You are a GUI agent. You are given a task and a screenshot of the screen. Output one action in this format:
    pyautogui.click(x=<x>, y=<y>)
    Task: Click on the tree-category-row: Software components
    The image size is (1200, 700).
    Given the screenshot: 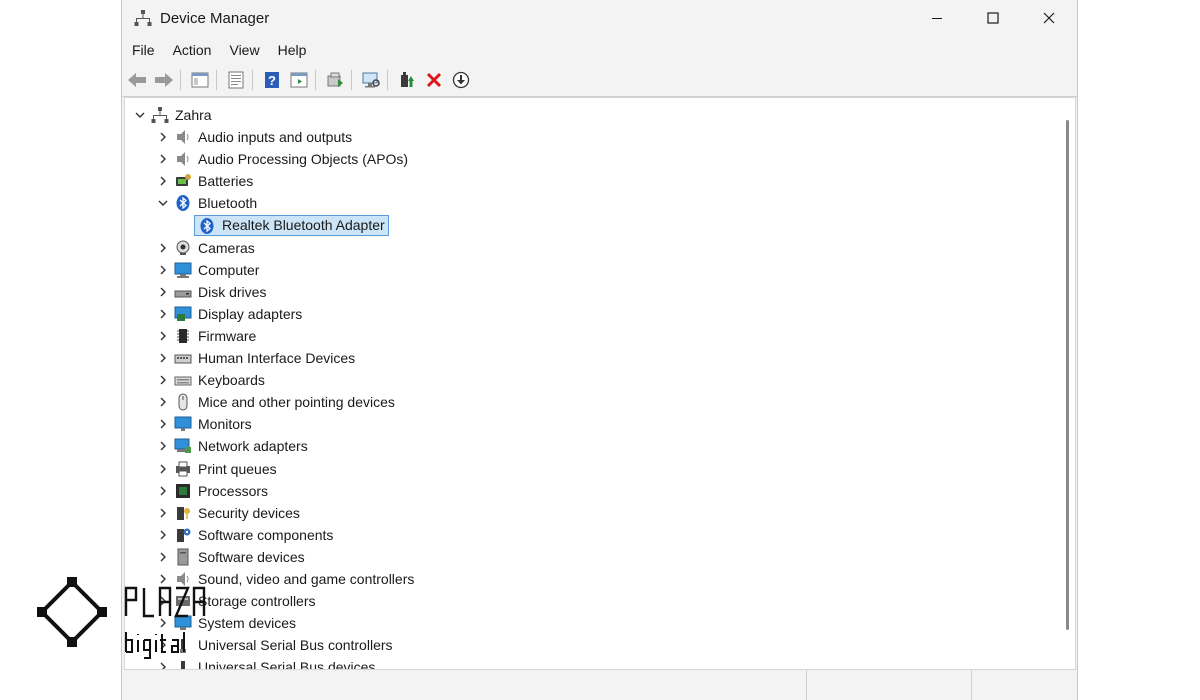 What is the action you would take?
    pyautogui.click(x=269, y=535)
    